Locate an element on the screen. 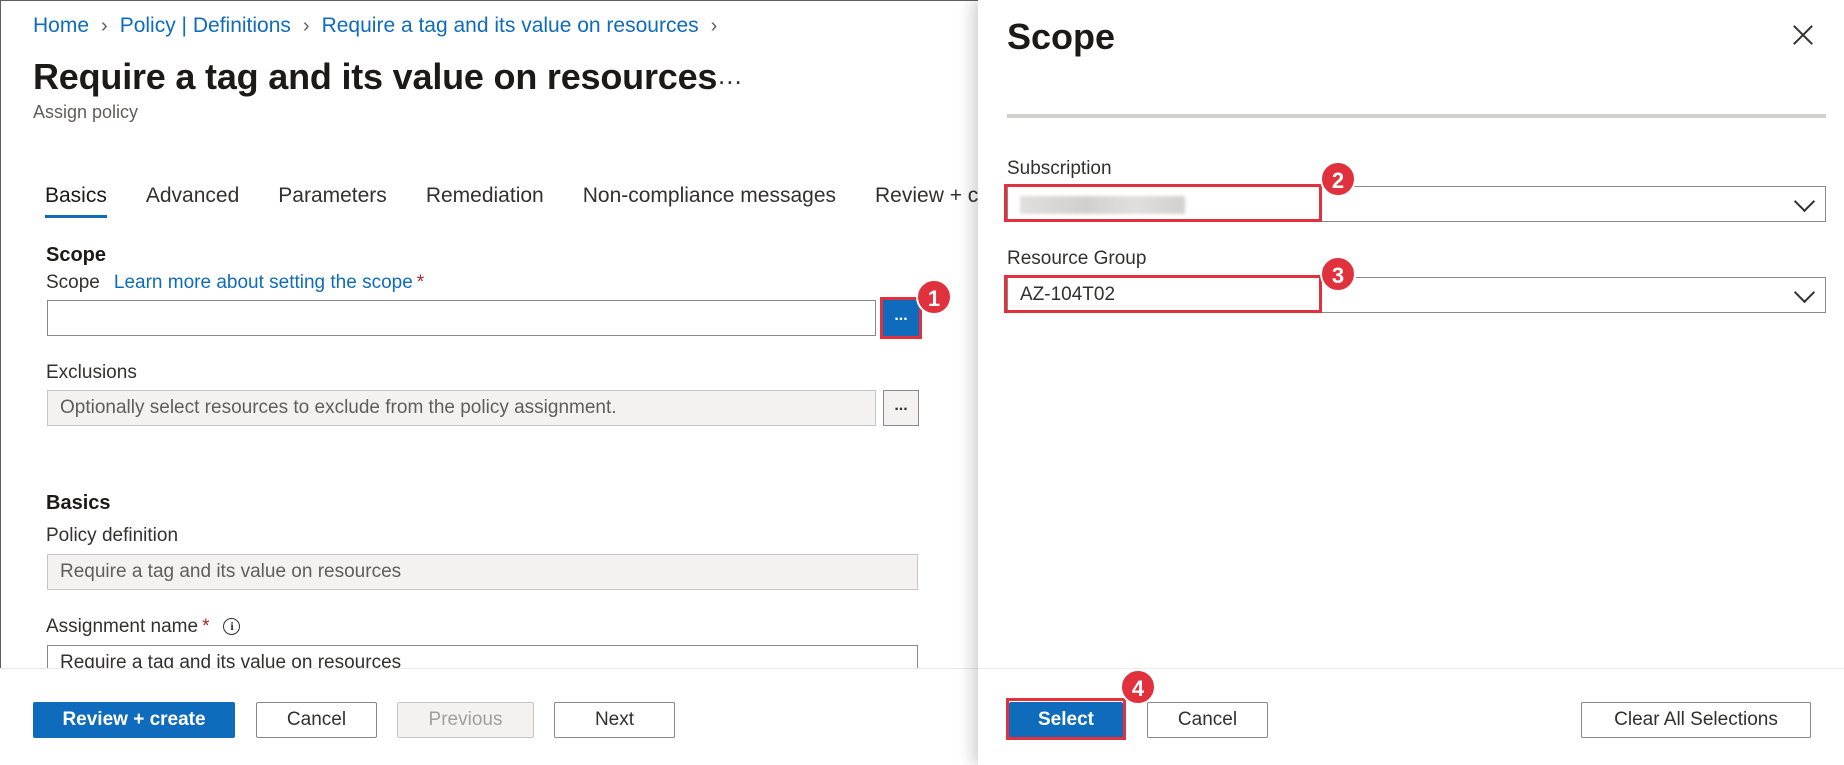  next-button: Next is located at coordinates (614, 720).